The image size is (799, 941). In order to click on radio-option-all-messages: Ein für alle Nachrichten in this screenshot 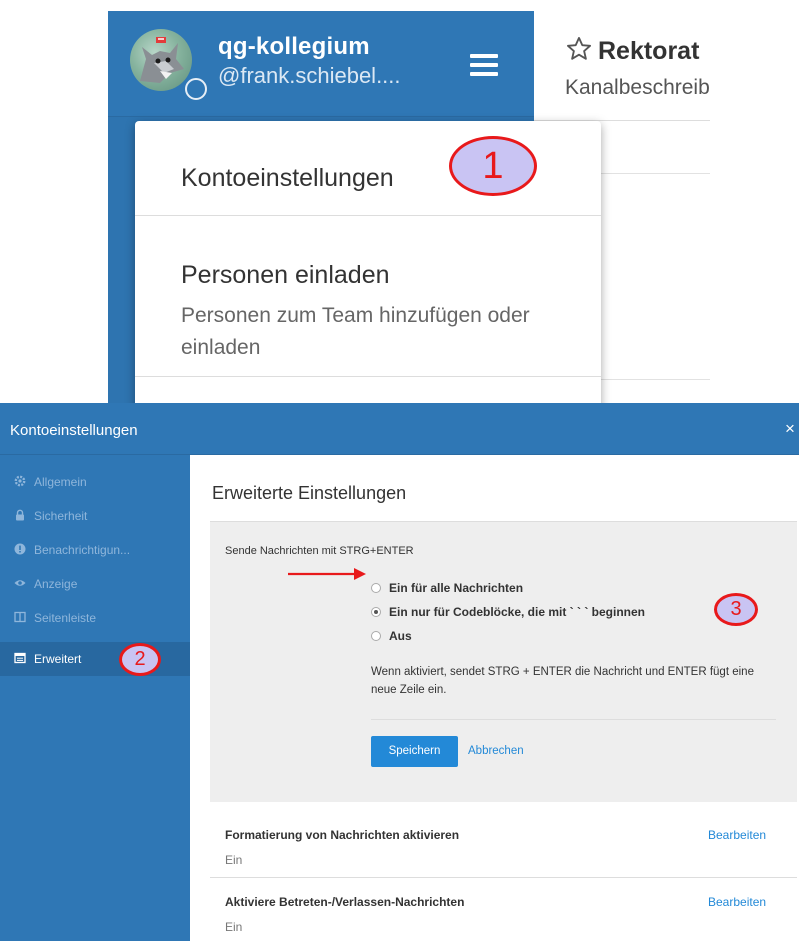, I will do `click(447, 588)`.